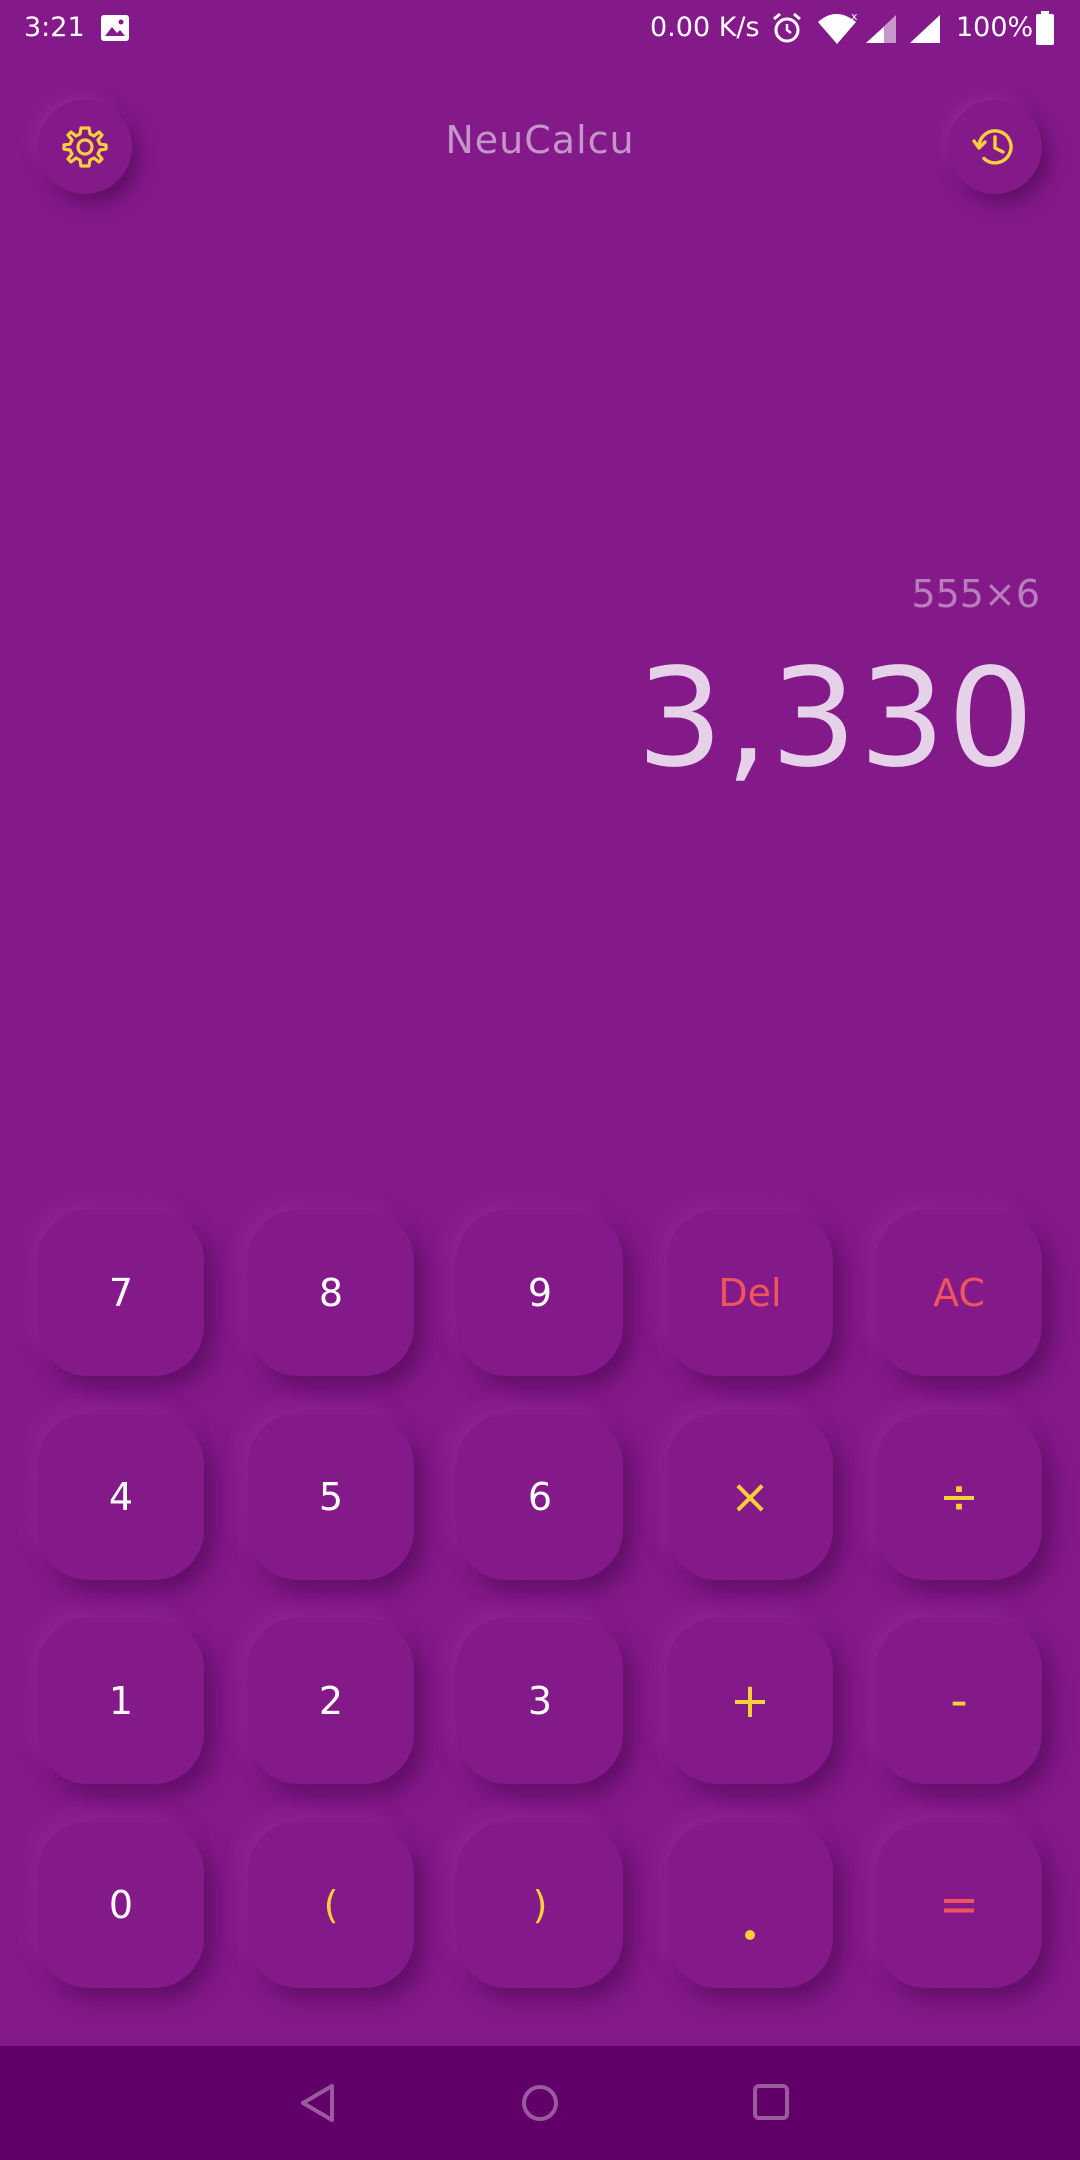 The width and height of the screenshot is (1080, 2160). Describe the element at coordinates (121, 1905) in the screenshot. I see `key-0: 0` at that location.